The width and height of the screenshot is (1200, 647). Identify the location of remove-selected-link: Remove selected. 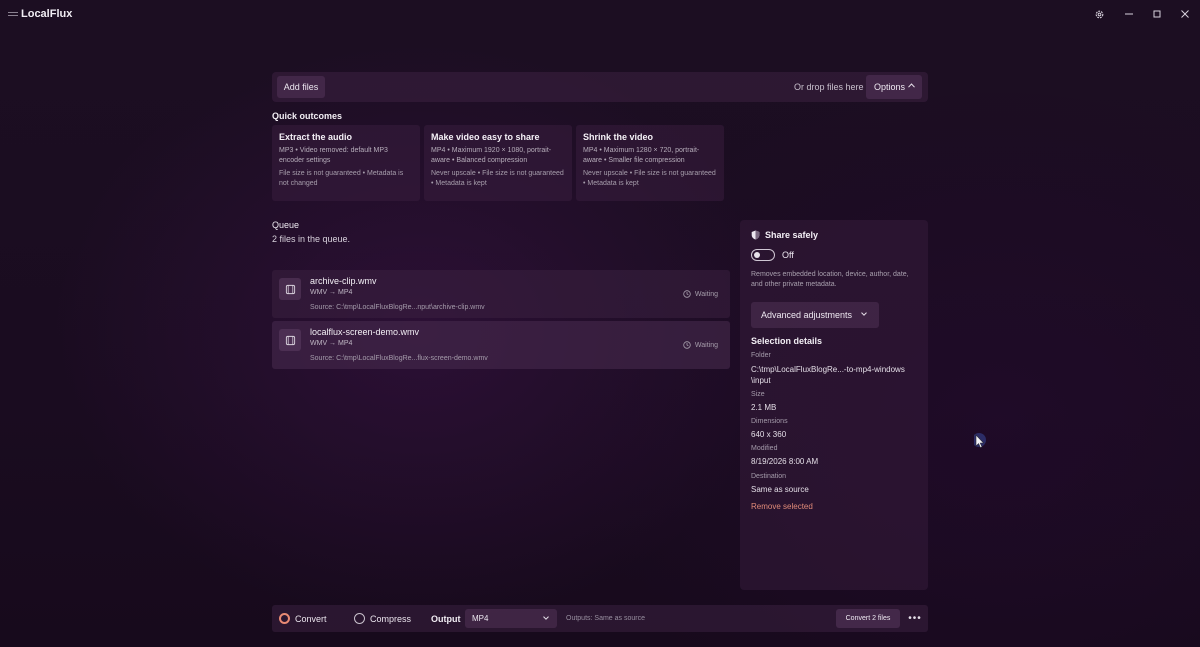
(782, 506).